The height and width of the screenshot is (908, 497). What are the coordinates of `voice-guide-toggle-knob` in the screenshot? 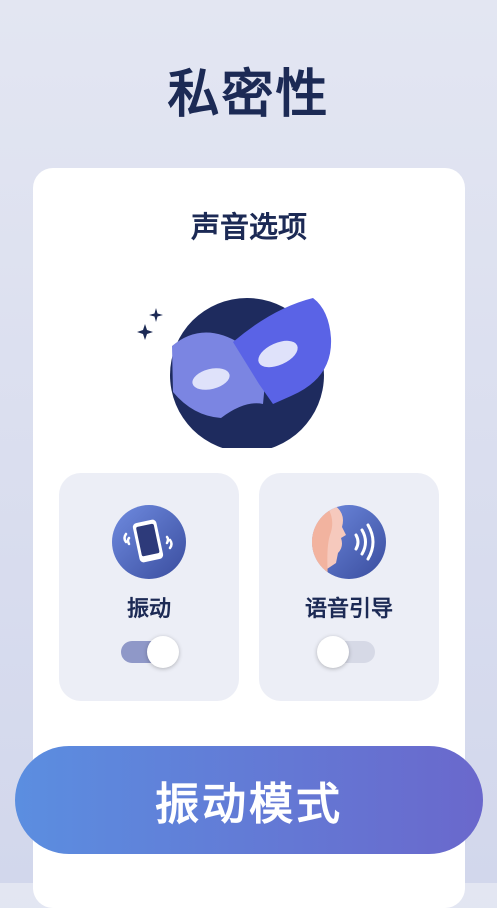 It's located at (333, 652).